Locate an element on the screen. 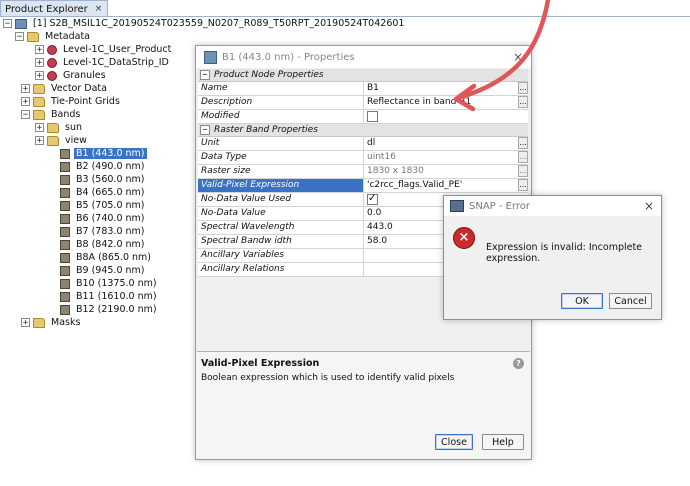 The height and width of the screenshot is (486, 690). property-value-text: dl is located at coordinates (371, 143).